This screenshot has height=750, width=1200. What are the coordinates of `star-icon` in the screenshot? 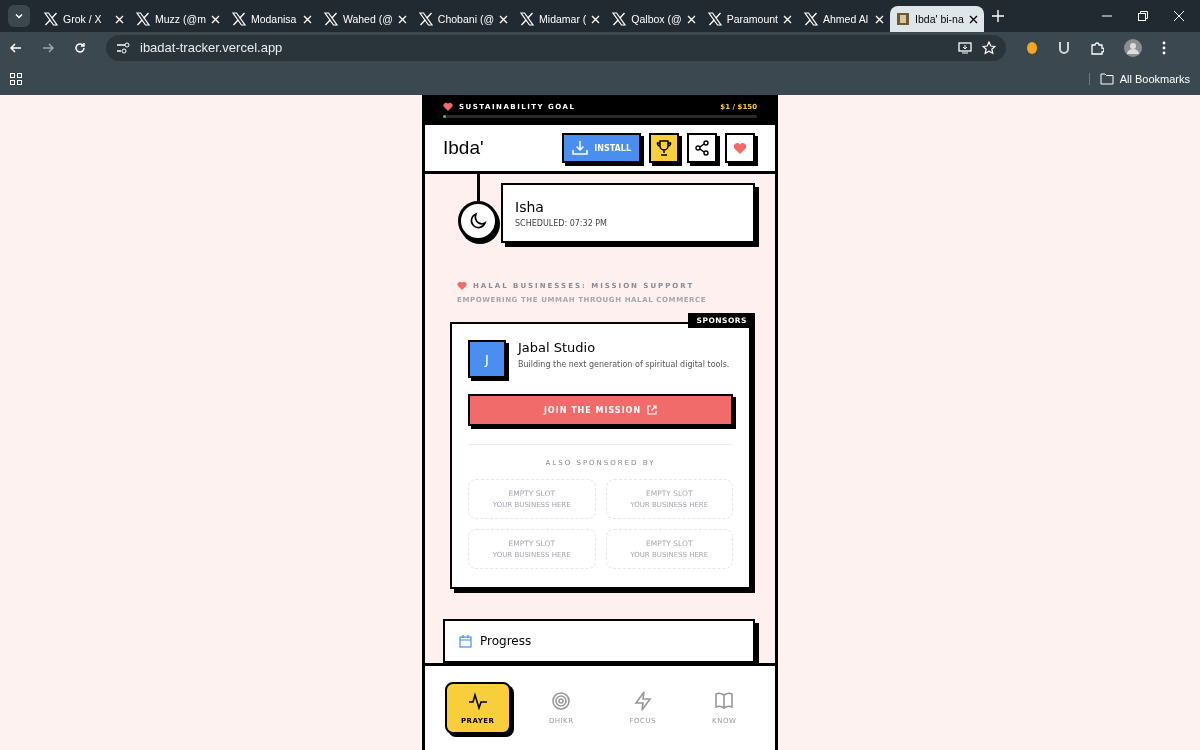 It's located at (989, 47).